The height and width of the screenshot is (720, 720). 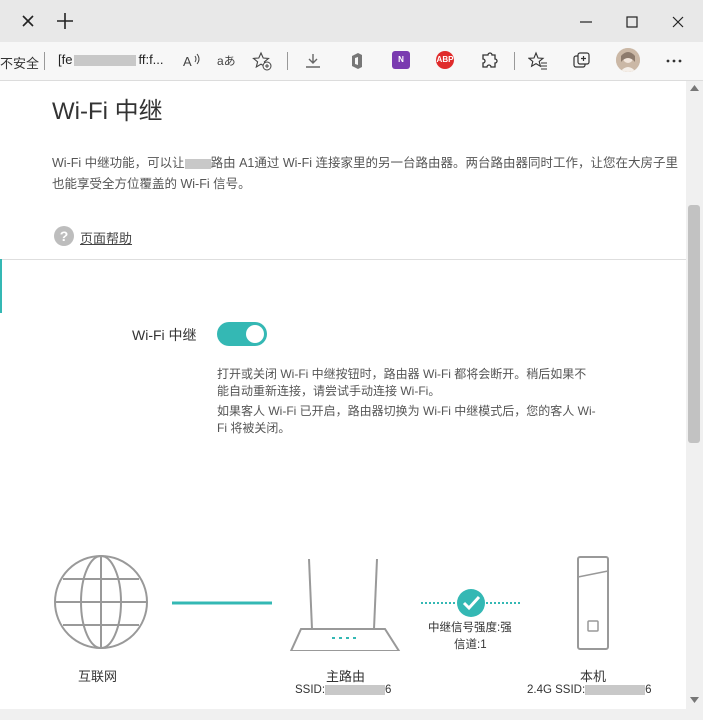 What do you see at coordinates (593, 603) in the screenshot?
I see `device-icon` at bounding box center [593, 603].